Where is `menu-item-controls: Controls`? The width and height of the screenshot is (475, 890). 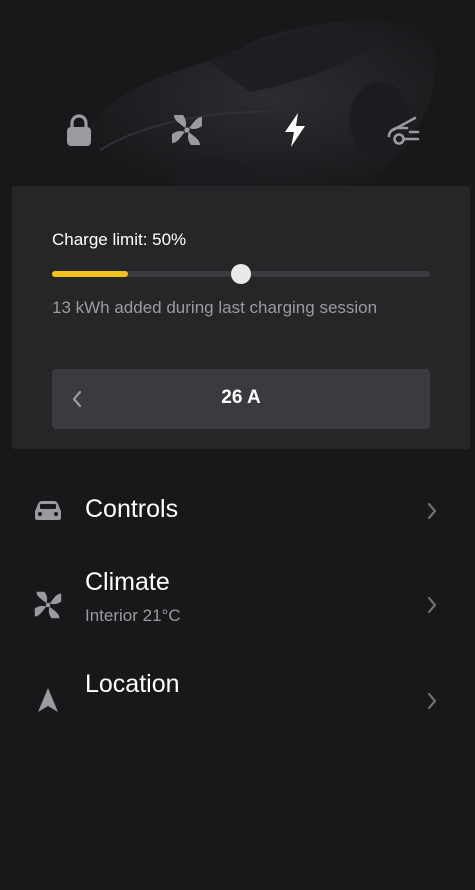 menu-item-controls: Controls is located at coordinates (237, 511).